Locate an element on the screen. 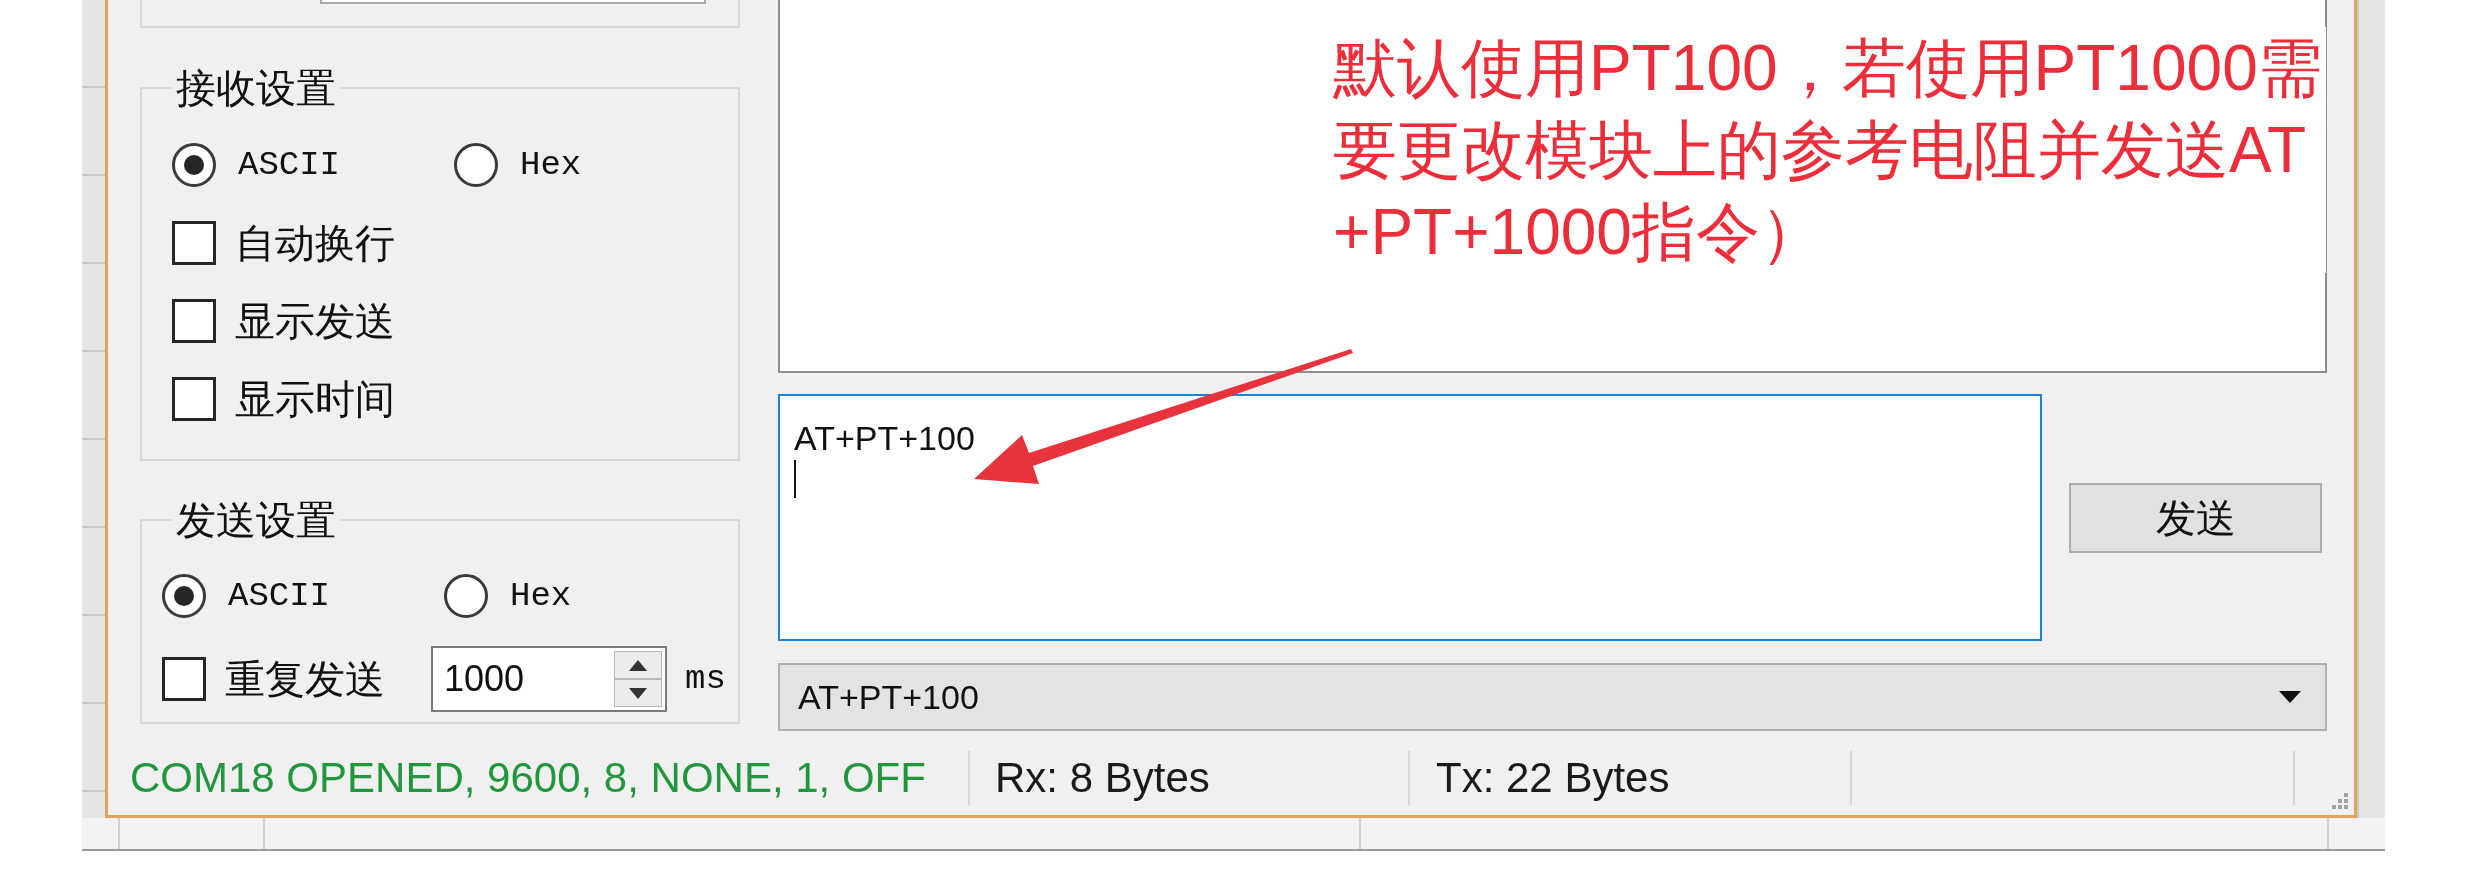 The width and height of the screenshot is (2480, 896). send-button: 发送 is located at coordinates (2195, 517).